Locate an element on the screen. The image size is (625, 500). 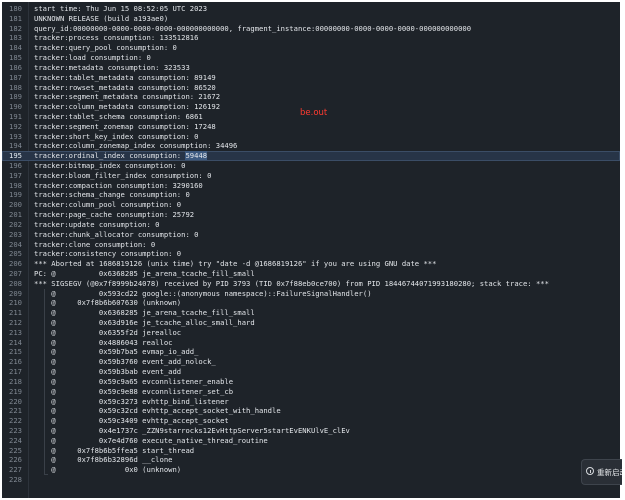
code-line: 204 tracker:clone consumption: 0 is located at coordinates (311, 245).